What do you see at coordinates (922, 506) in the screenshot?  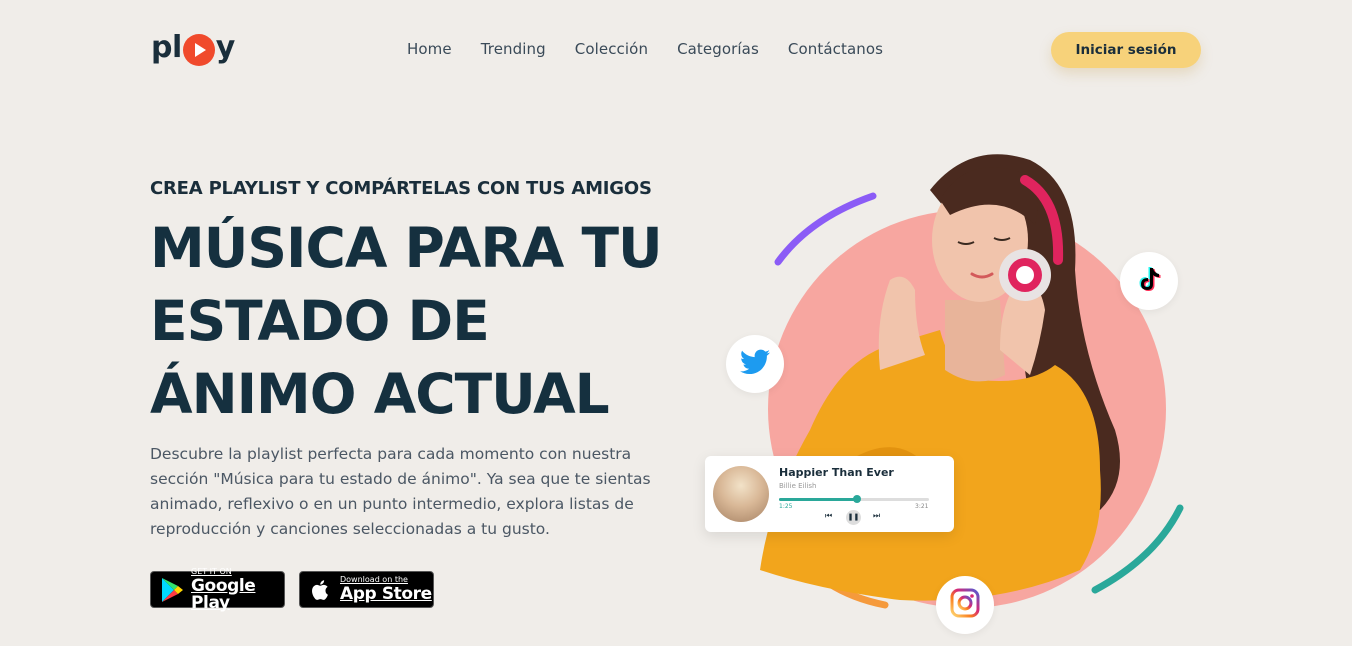 I see `total-time: 3:21` at bounding box center [922, 506].